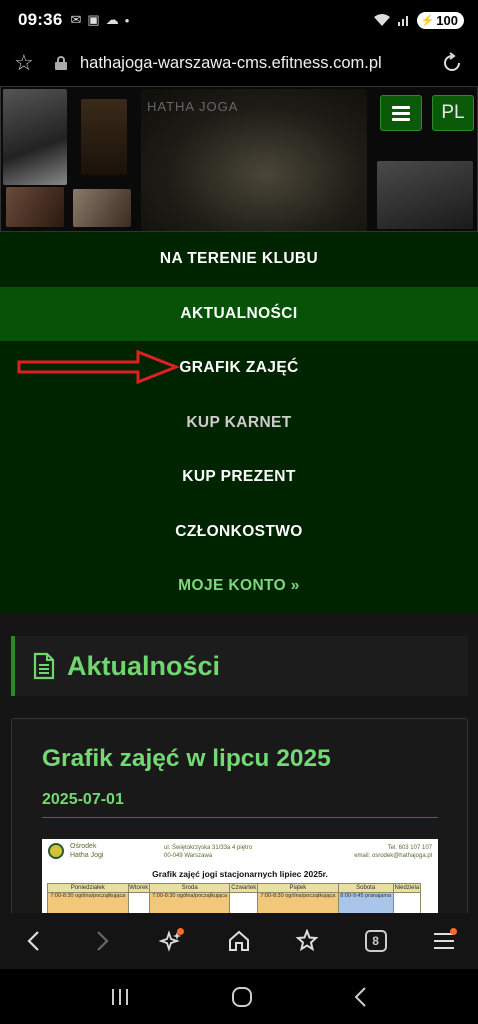 This screenshot has width=478, height=1024. What do you see at coordinates (239, 532) in the screenshot?
I see `nav-item-czlonkostwo: CZŁONKOSTWO` at bounding box center [239, 532].